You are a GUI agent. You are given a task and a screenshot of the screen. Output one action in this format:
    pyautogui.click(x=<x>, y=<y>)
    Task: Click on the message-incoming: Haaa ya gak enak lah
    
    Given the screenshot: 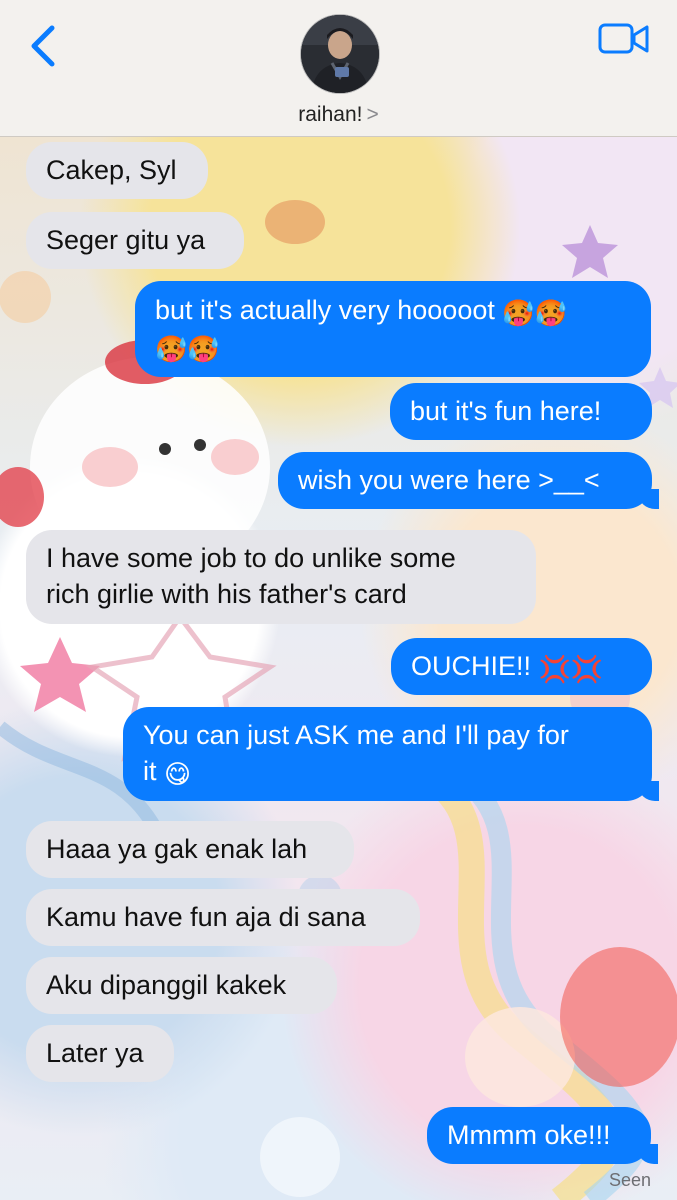 What is the action you would take?
    pyautogui.click(x=190, y=849)
    